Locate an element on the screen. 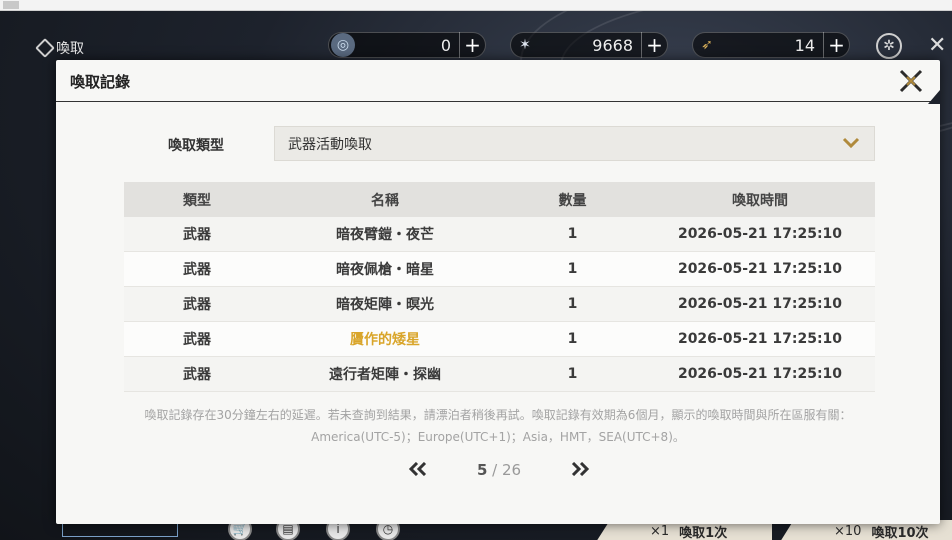  pagination: 5 / 26 is located at coordinates (499, 470).